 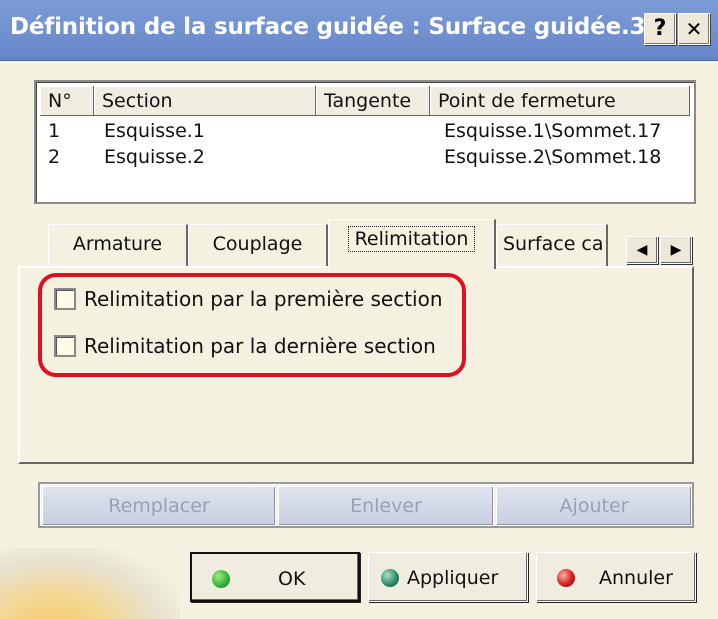 I want to click on remove-button: Enlever, so click(x=386, y=506).